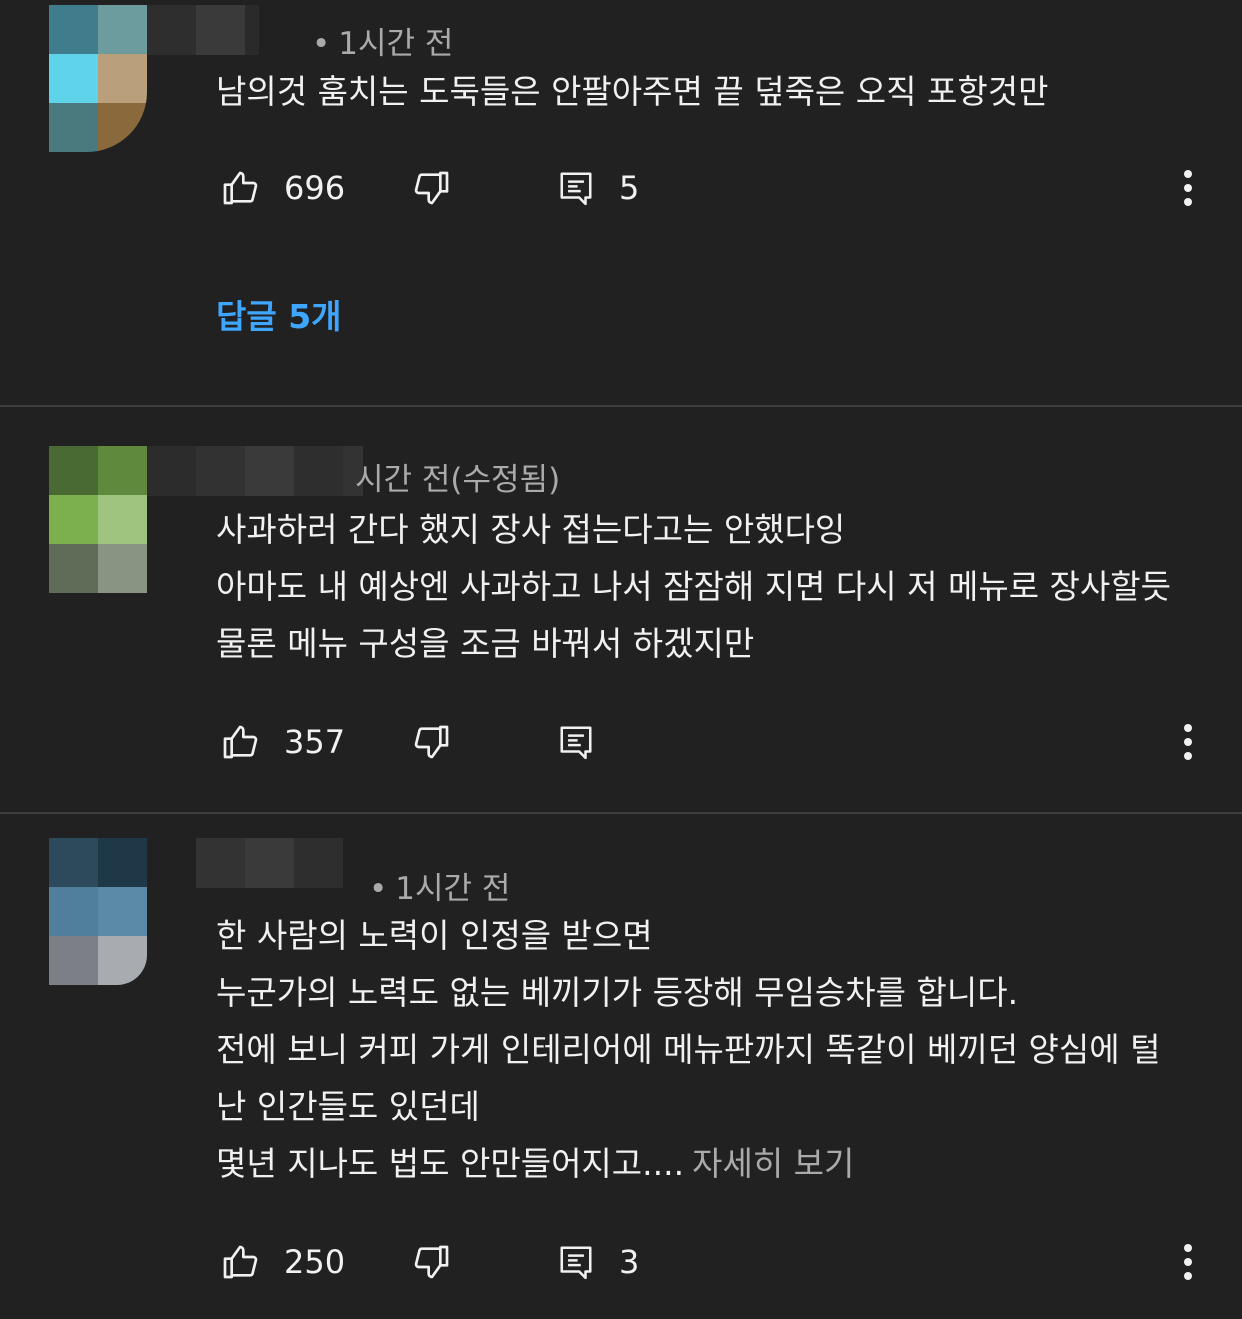  Describe the element at coordinates (632, 91) in the screenshot. I see `comment-text: 남의것 훔치는 도둑들은 안팔아주면 끝 덮죽은 오직 포항것만` at that location.